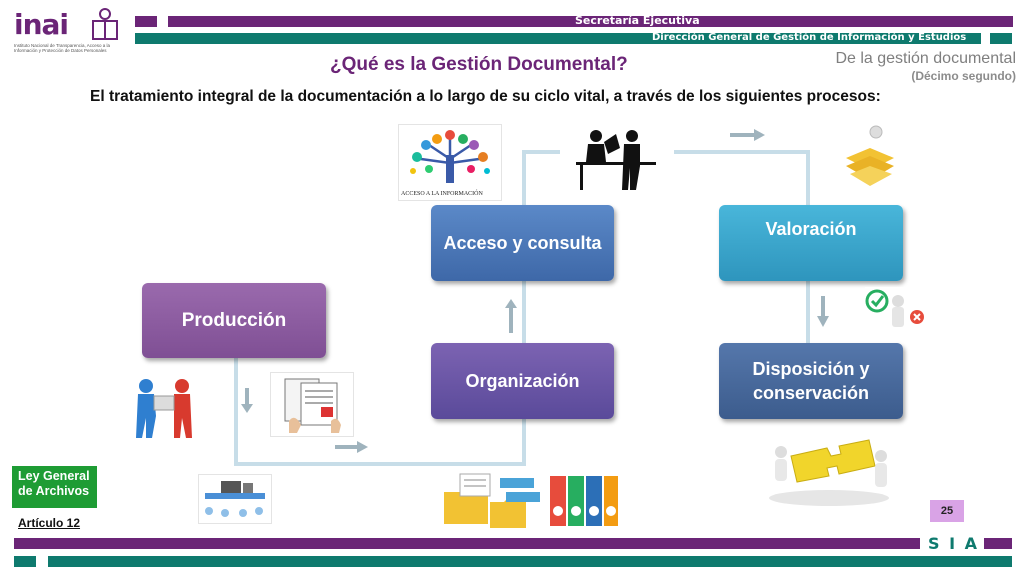  I want to click on folder-person-icon, so click(870, 155).